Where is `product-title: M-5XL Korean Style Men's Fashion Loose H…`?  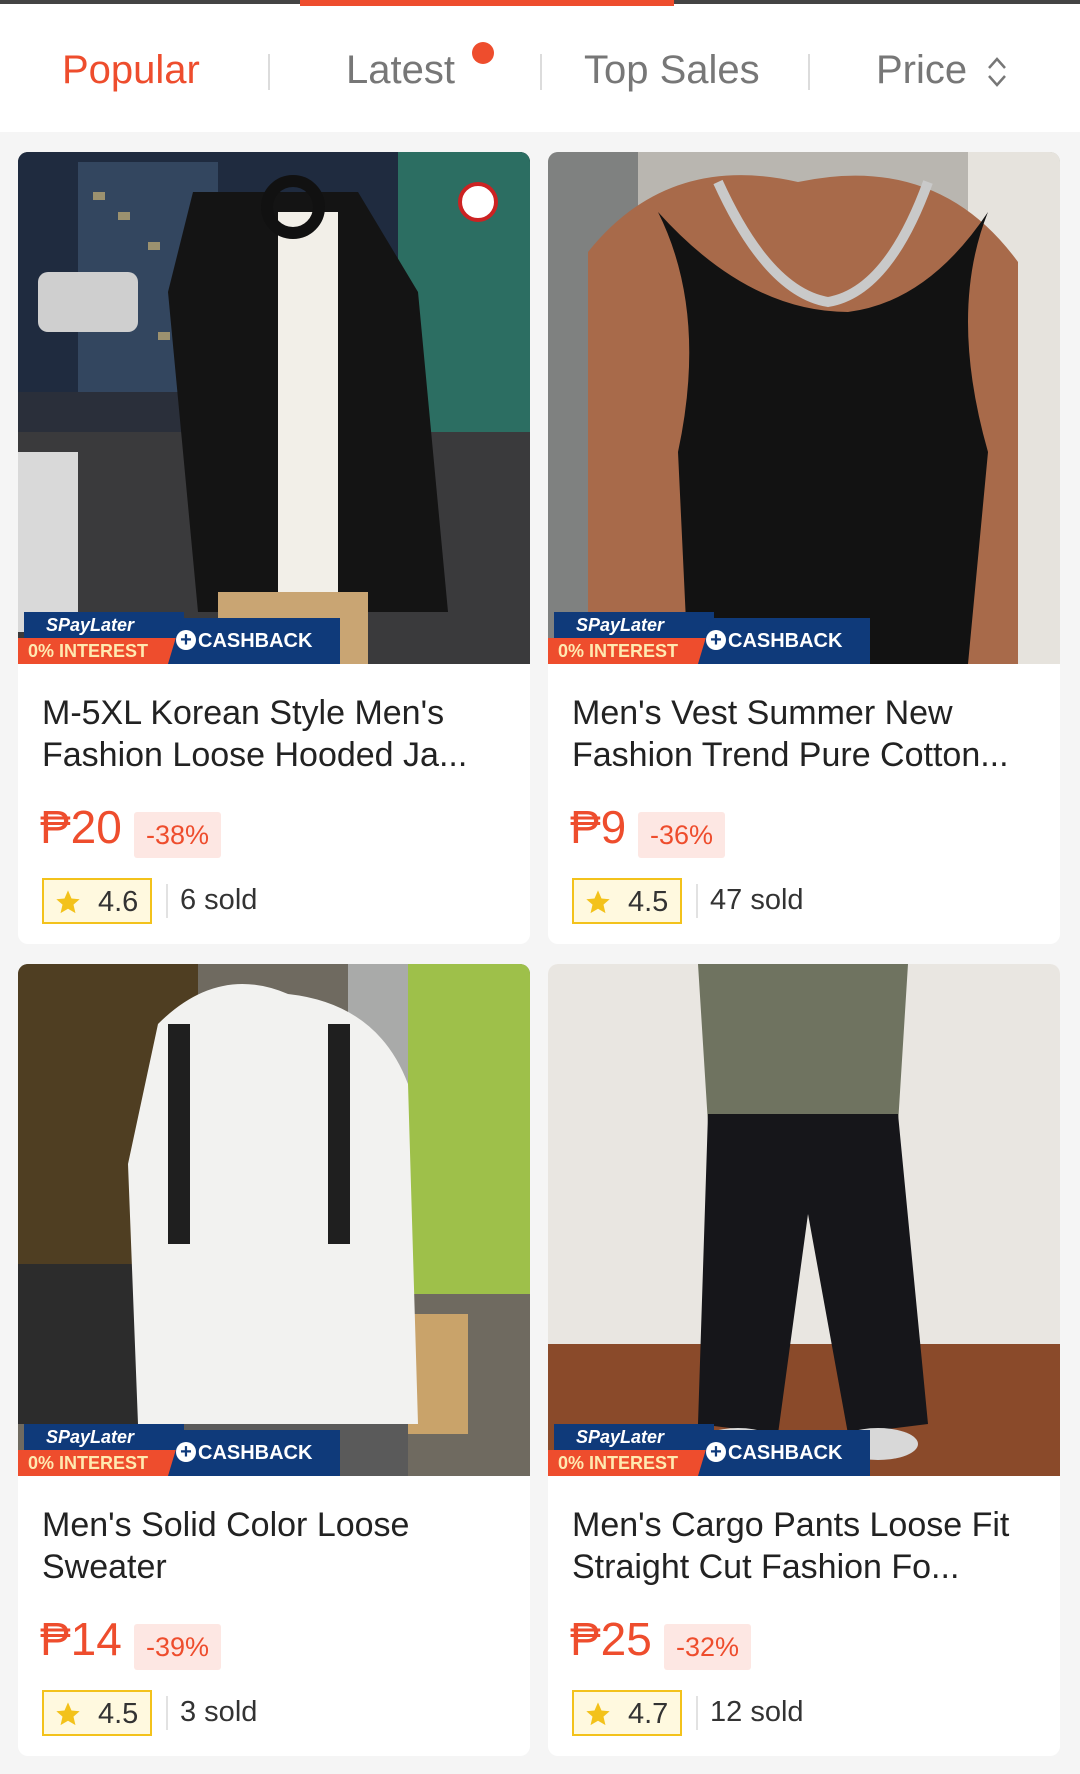
product-title: M-5XL Korean Style Men's Fashion Loose H… is located at coordinates (277, 734).